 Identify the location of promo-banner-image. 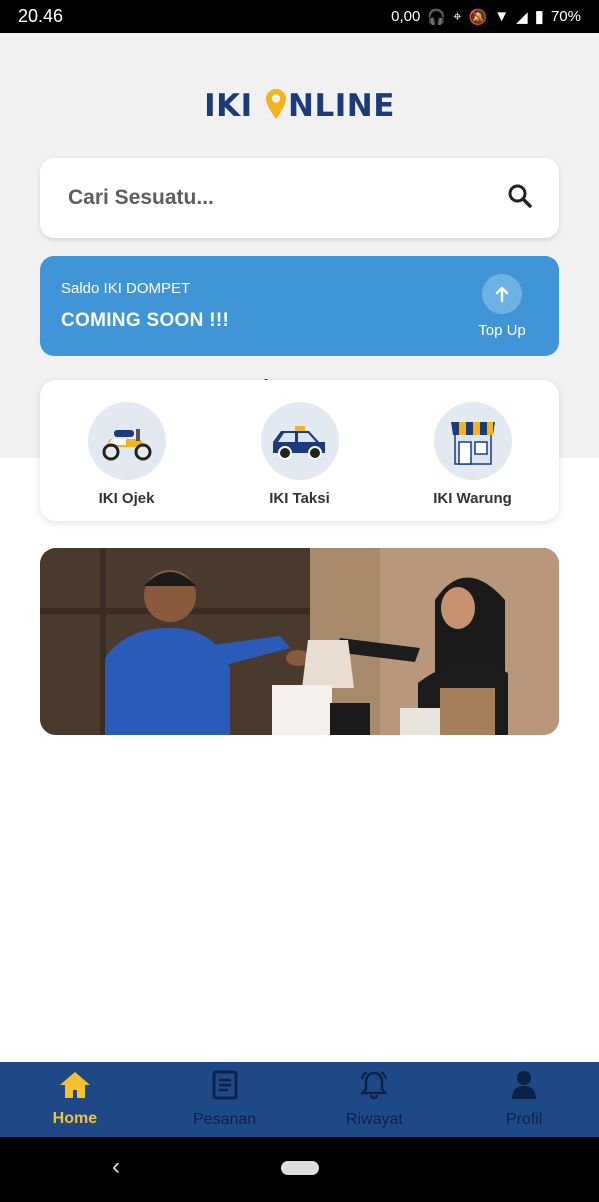
(299, 641).